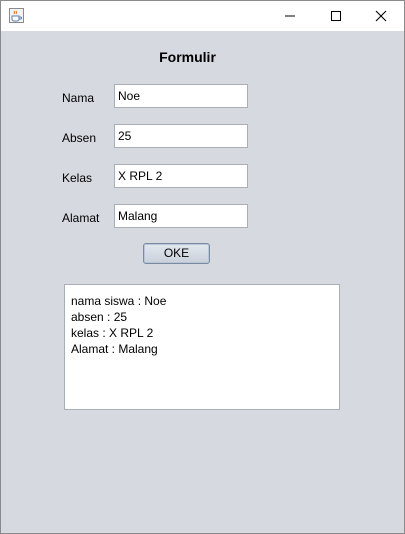 This screenshot has height=534, width=405. What do you see at coordinates (79, 138) in the screenshot?
I see `absen-label: Absen` at bounding box center [79, 138].